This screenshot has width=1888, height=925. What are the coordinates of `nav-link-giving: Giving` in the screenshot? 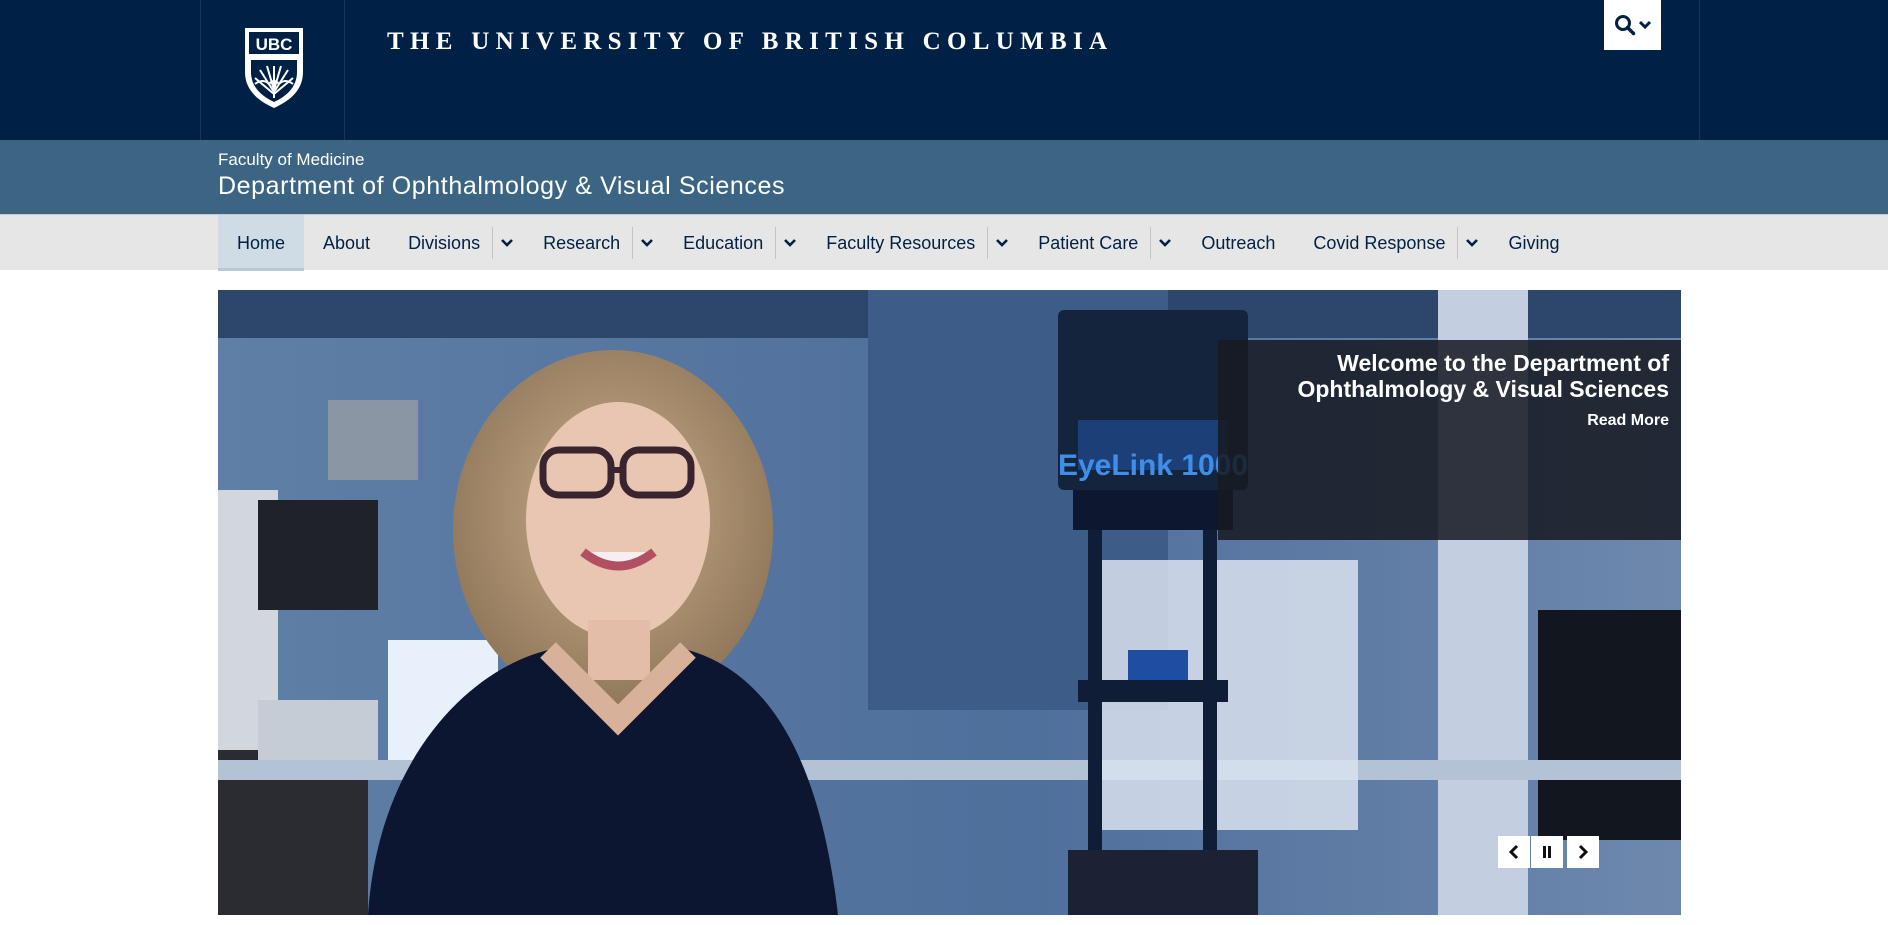 It's located at (1533, 243).